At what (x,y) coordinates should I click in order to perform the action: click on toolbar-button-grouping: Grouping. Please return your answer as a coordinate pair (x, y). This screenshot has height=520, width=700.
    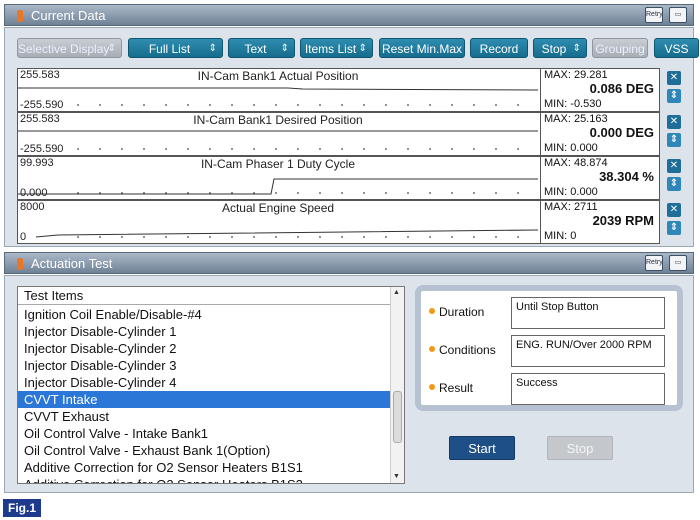
    Looking at the image, I should click on (620, 48).